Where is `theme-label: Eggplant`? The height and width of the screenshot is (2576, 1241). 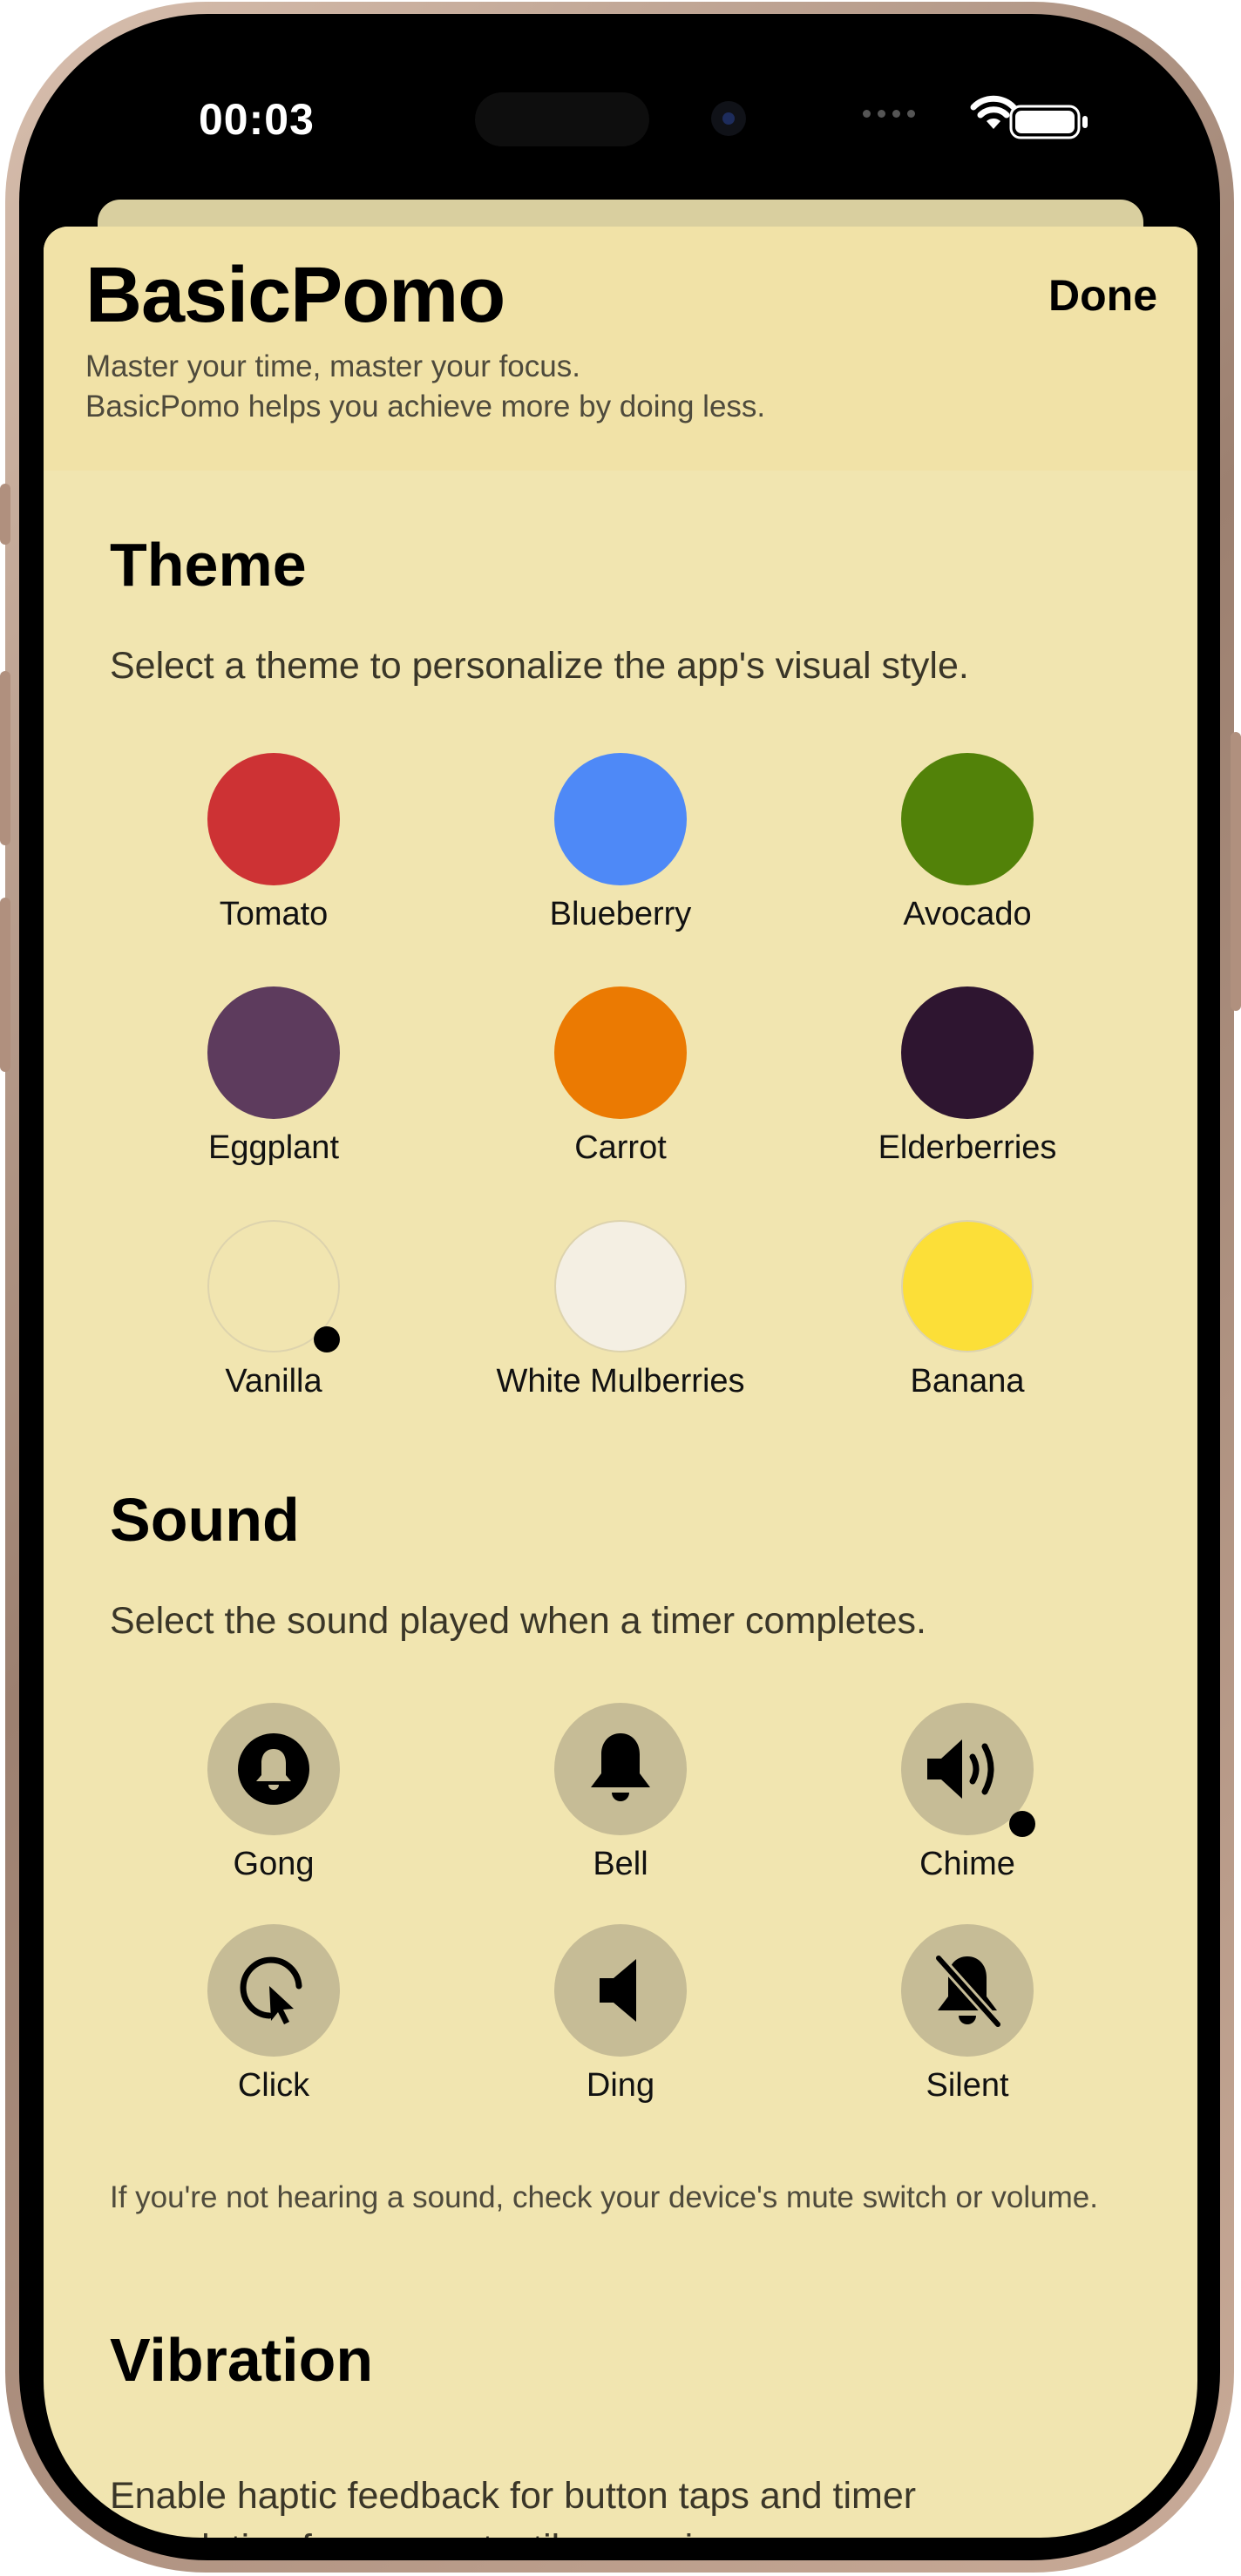 theme-label: Eggplant is located at coordinates (273, 1148).